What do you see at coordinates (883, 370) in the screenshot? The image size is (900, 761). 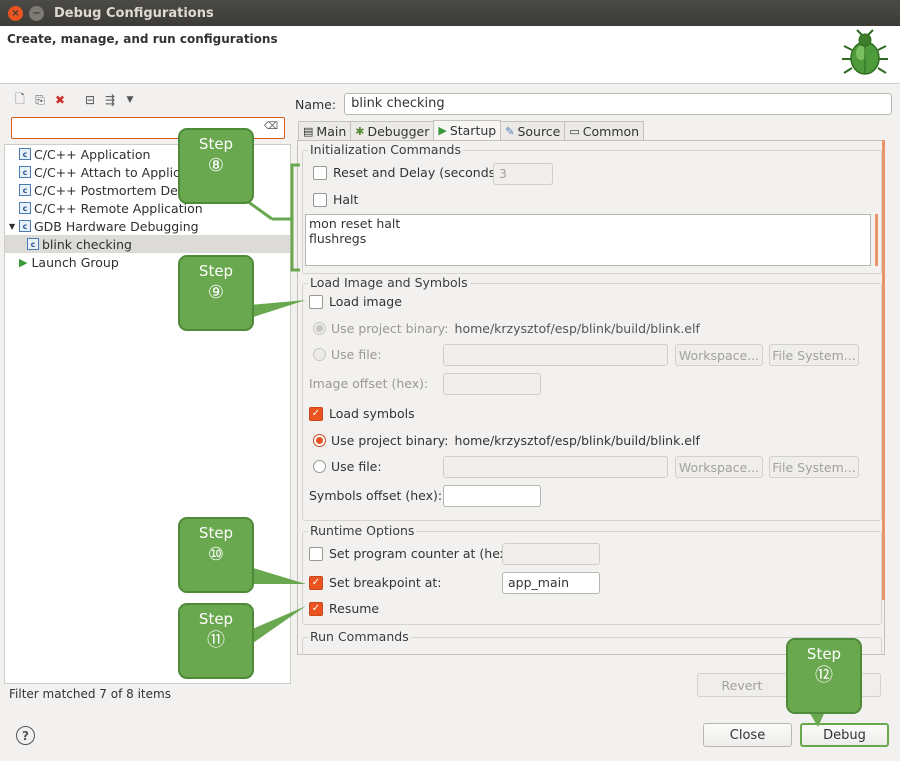 I see `panel-scrollbar` at bounding box center [883, 370].